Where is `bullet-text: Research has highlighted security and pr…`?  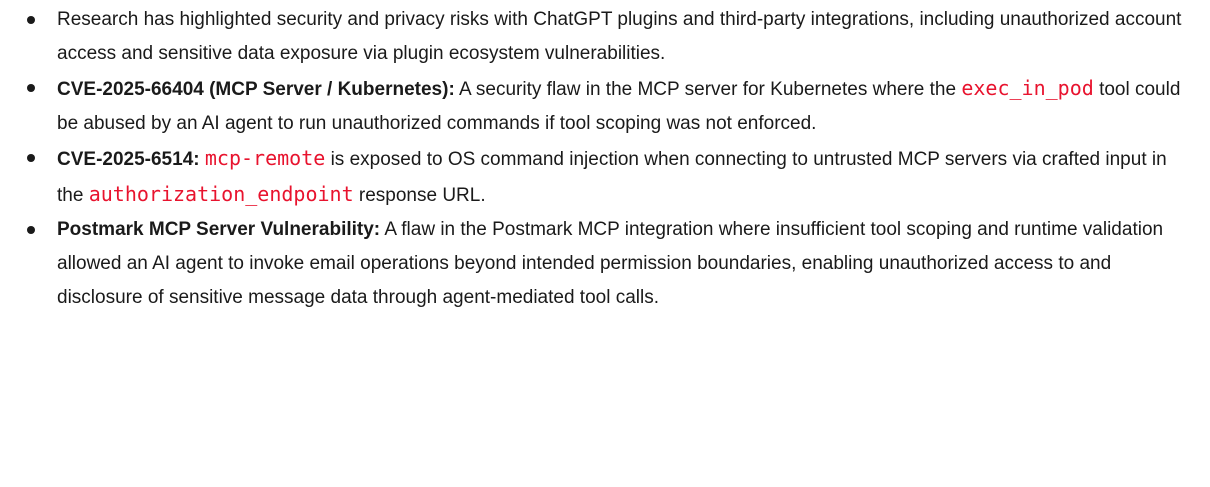
bullet-text: Research has highlighted security and pr… is located at coordinates (619, 36).